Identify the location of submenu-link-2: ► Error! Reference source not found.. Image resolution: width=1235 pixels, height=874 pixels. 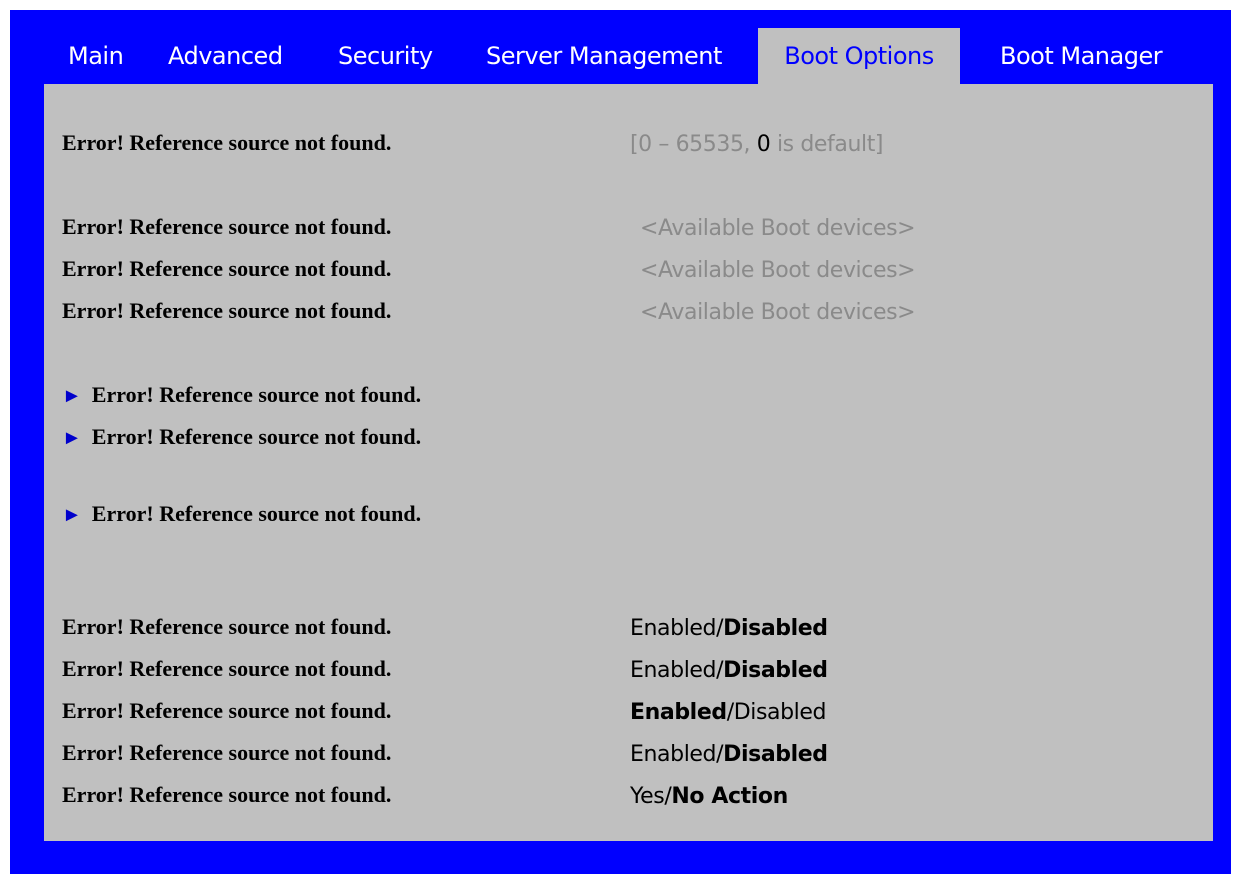
(241, 437).